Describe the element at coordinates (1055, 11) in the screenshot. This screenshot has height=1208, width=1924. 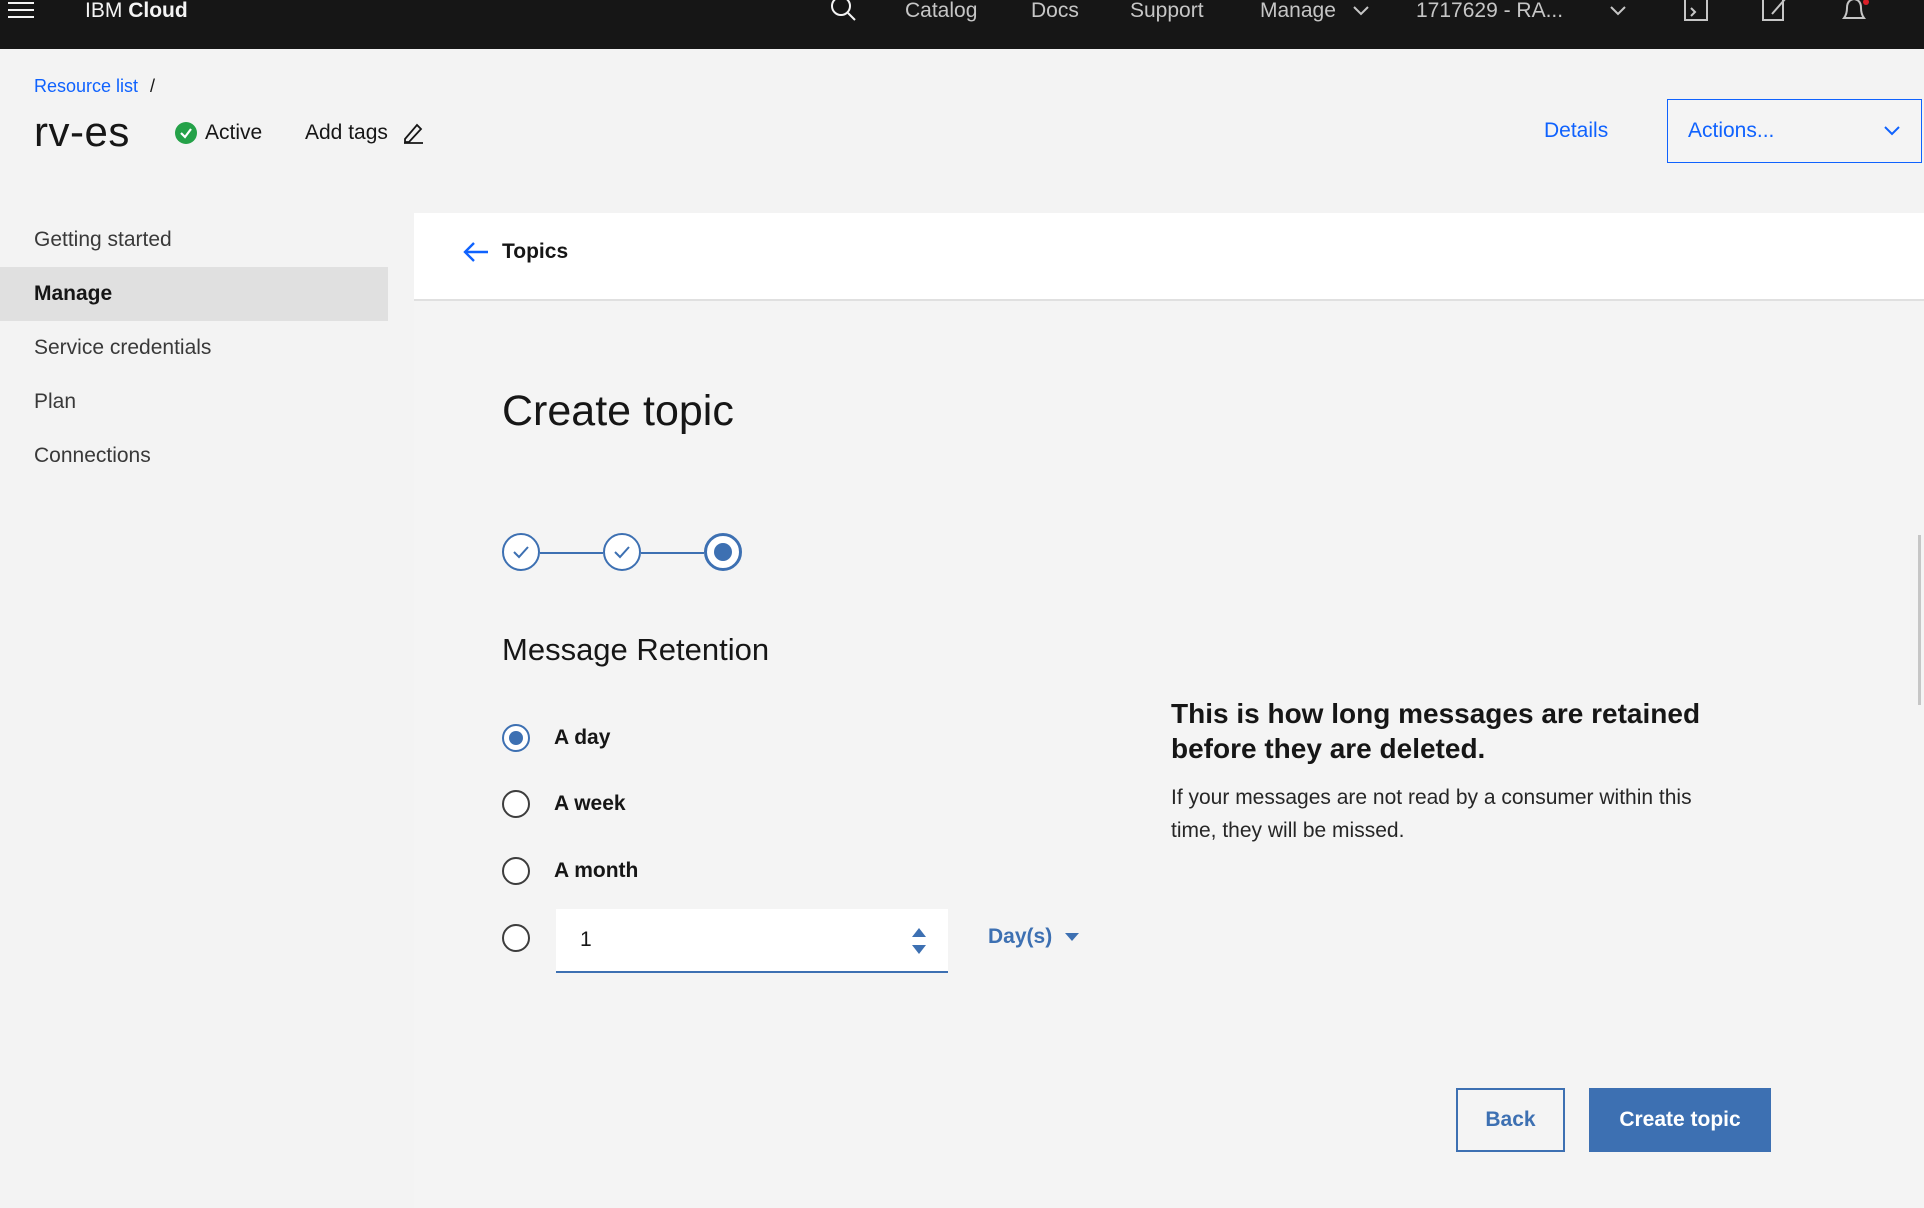
I see `nav-docs: Docs` at that location.